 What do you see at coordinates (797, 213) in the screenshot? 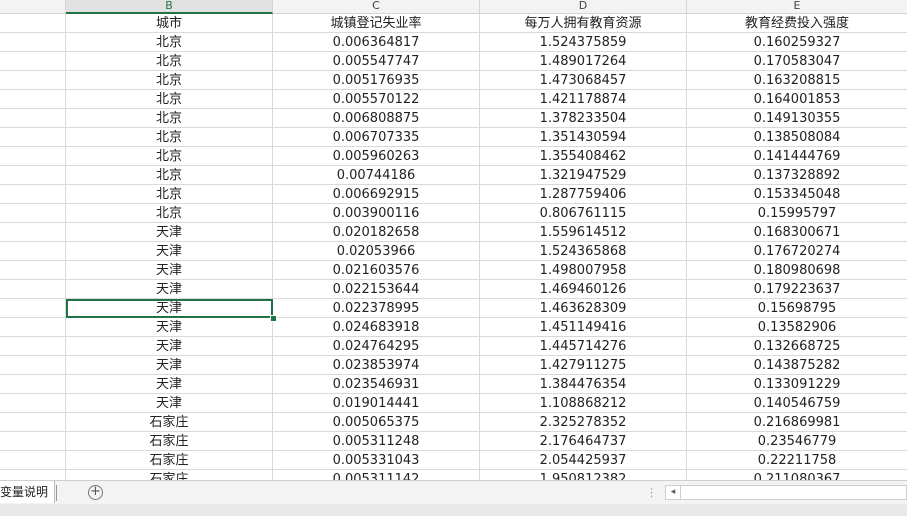
I see `cell-education-funding: 0.15995797` at bounding box center [797, 213].